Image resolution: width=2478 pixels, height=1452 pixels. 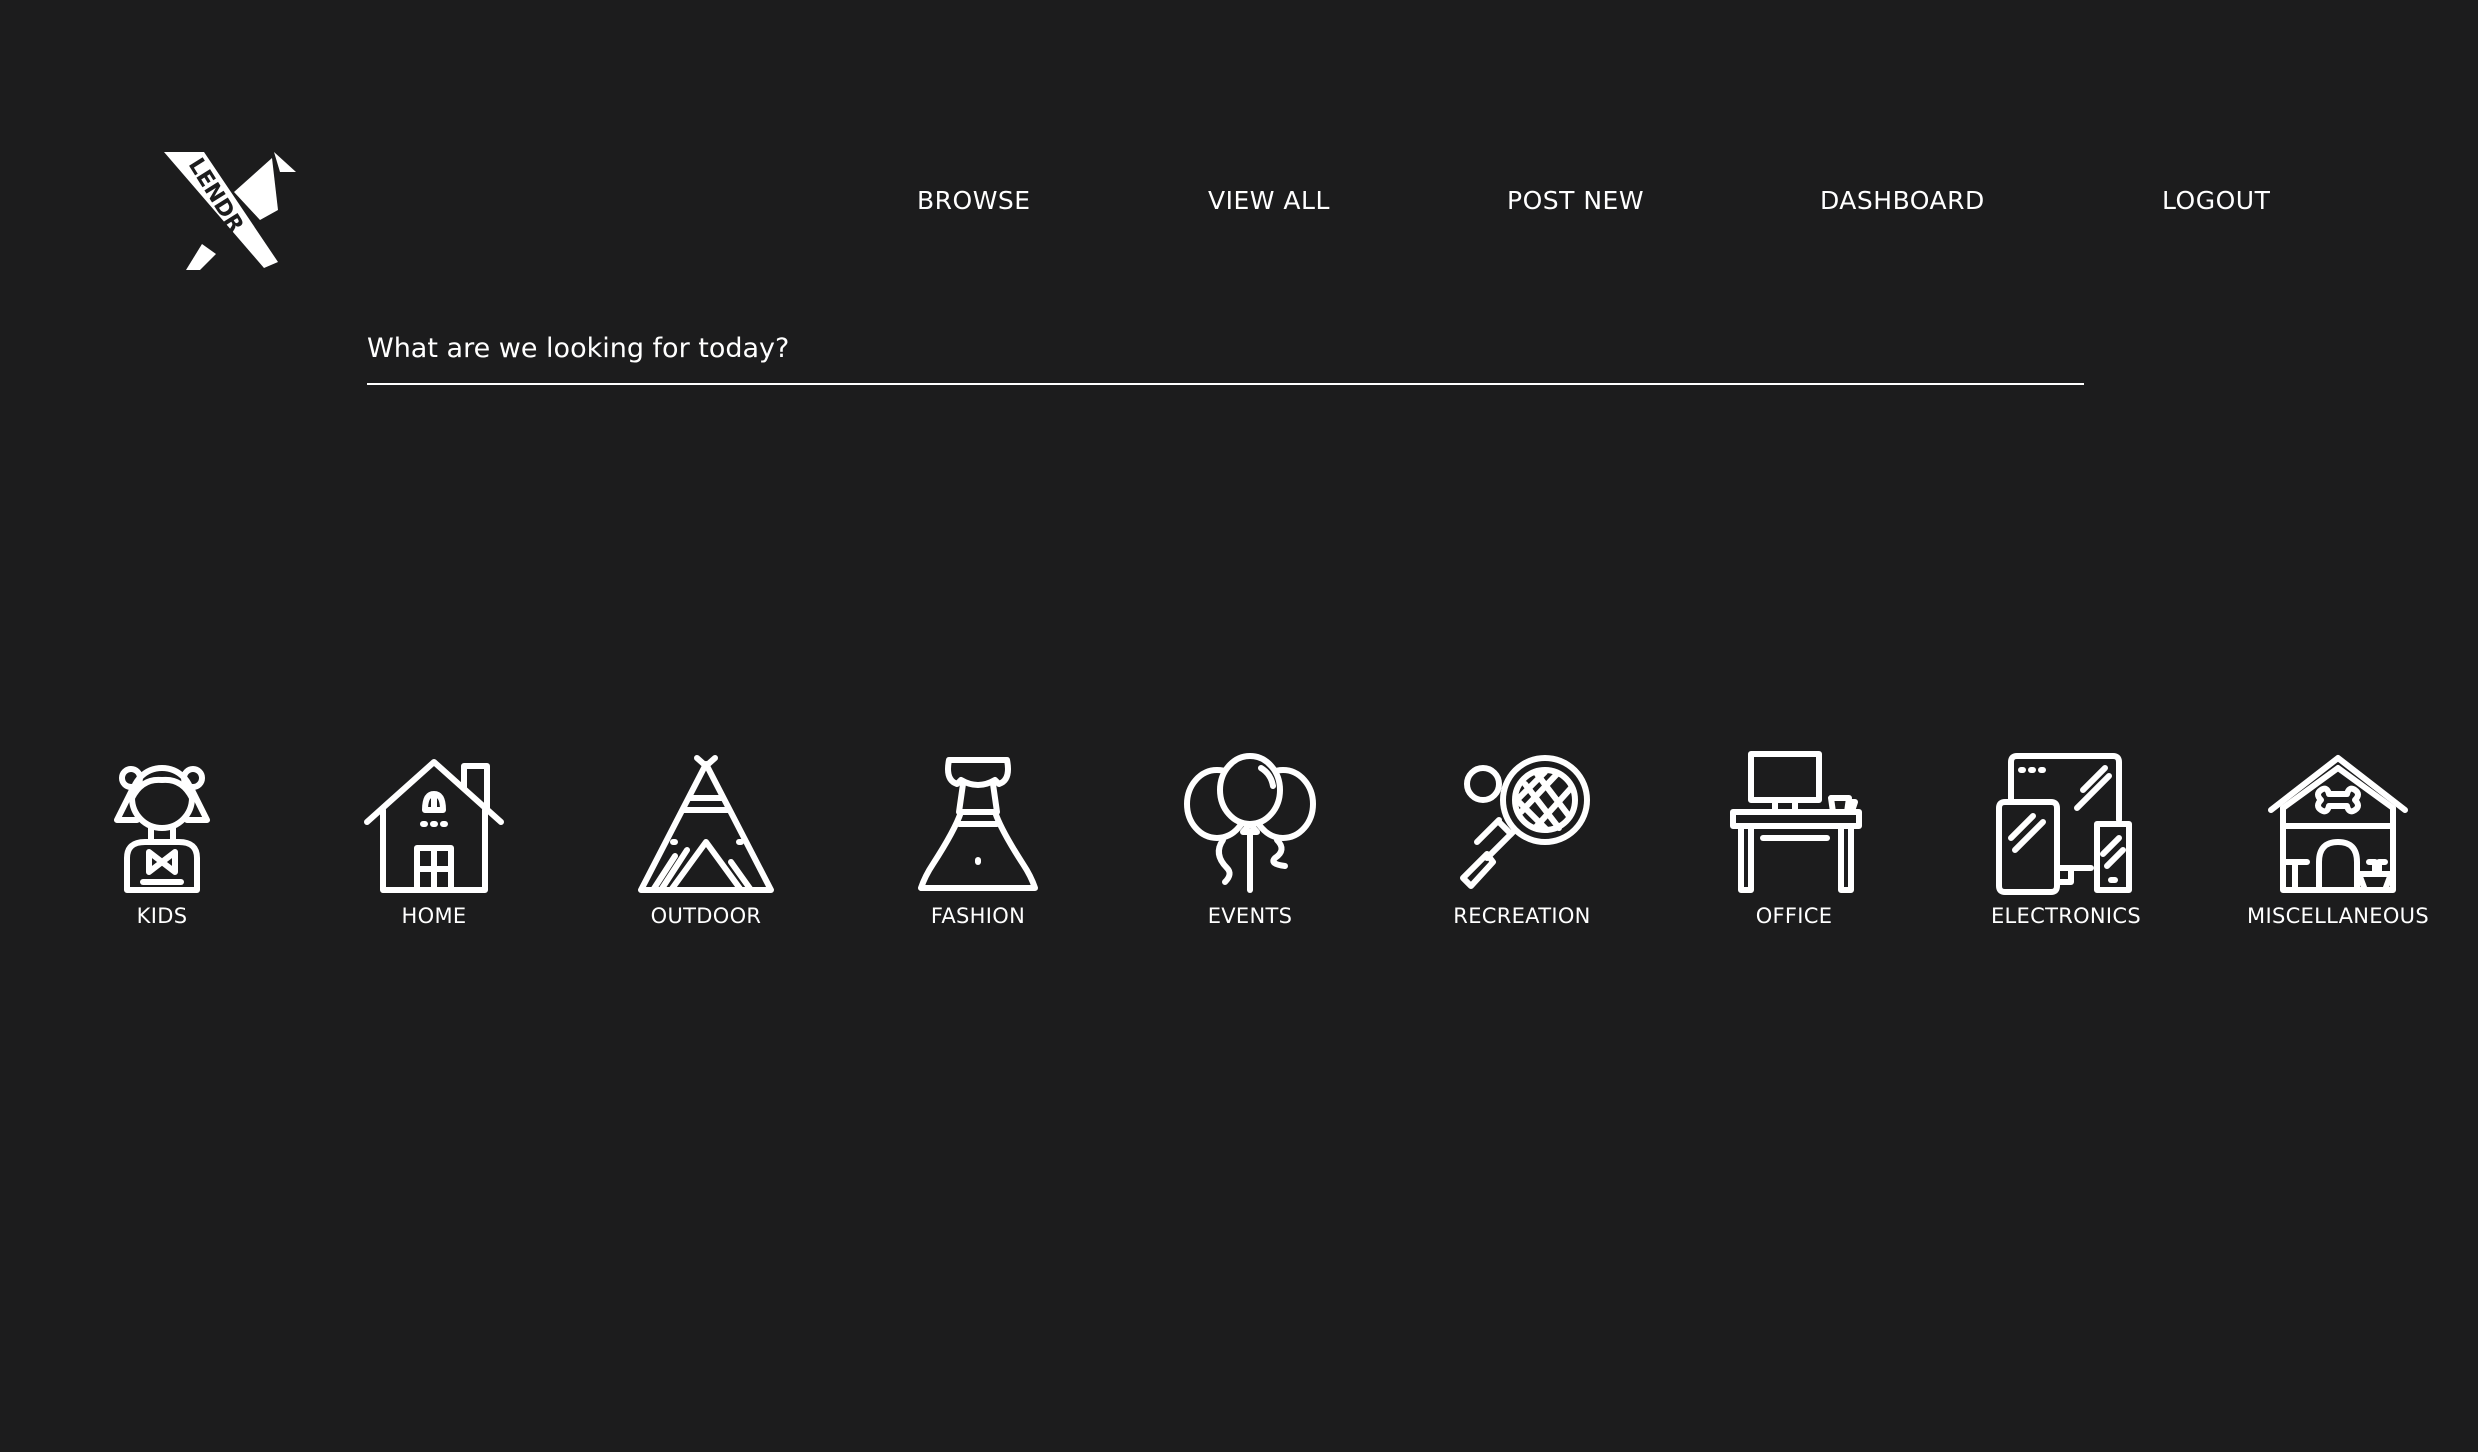 What do you see at coordinates (706, 824) in the screenshot?
I see `tent-icon` at bounding box center [706, 824].